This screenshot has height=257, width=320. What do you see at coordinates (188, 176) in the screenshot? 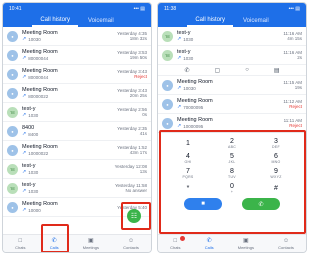
I see `key-letters: PQRS` at bounding box center [188, 176].